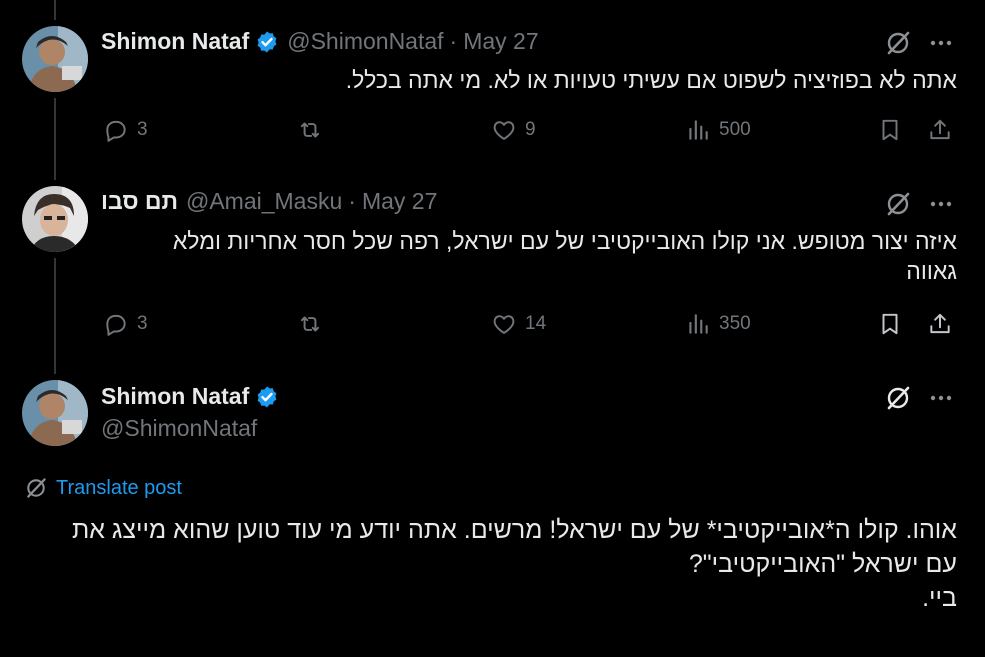 The width and height of the screenshot is (985, 657). What do you see at coordinates (718, 130) in the screenshot?
I see `views-button: 500` at bounding box center [718, 130].